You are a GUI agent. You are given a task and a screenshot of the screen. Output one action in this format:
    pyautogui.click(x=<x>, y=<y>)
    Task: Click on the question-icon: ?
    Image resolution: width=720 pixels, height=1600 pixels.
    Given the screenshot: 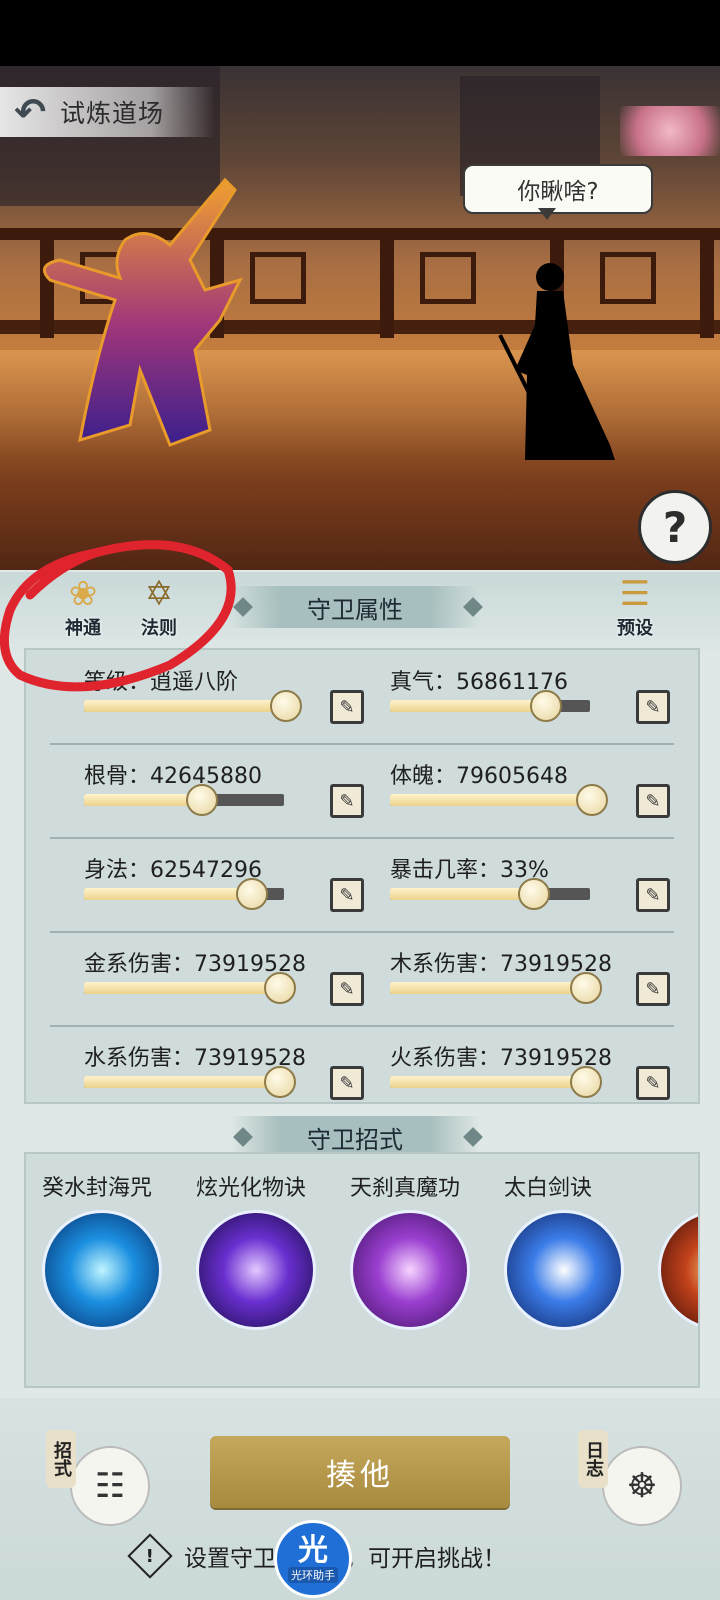 What is the action you would take?
    pyautogui.click(x=675, y=527)
    